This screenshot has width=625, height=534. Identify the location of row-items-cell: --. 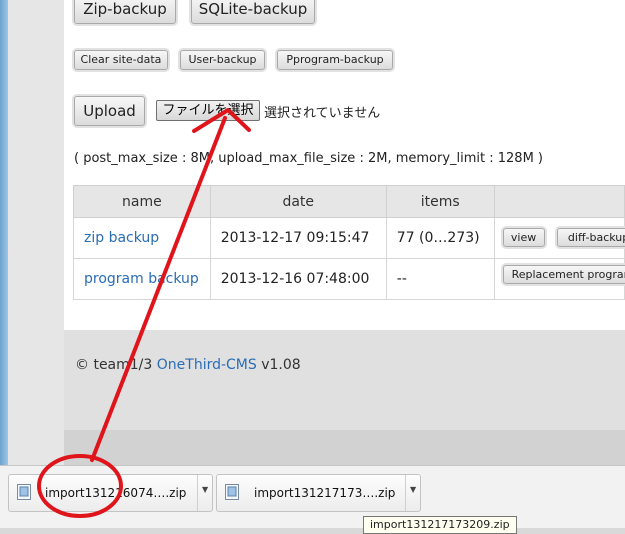
(440, 279).